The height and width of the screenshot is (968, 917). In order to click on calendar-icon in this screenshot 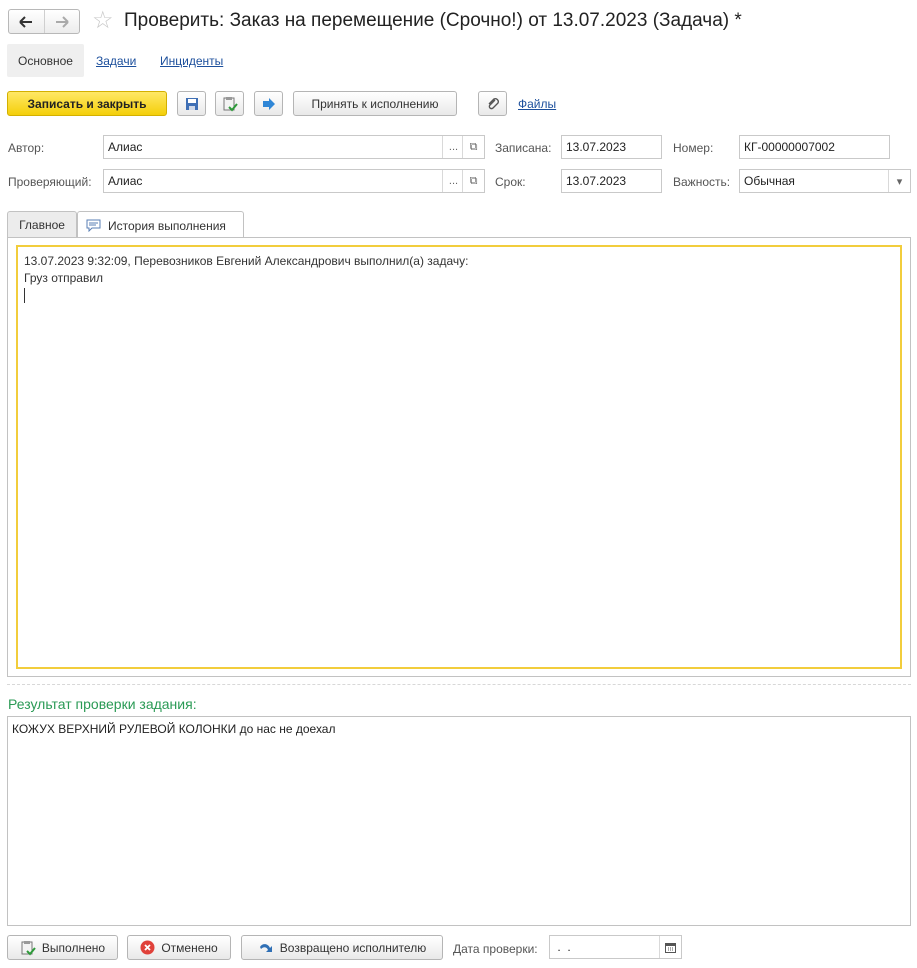, I will do `click(670, 947)`.